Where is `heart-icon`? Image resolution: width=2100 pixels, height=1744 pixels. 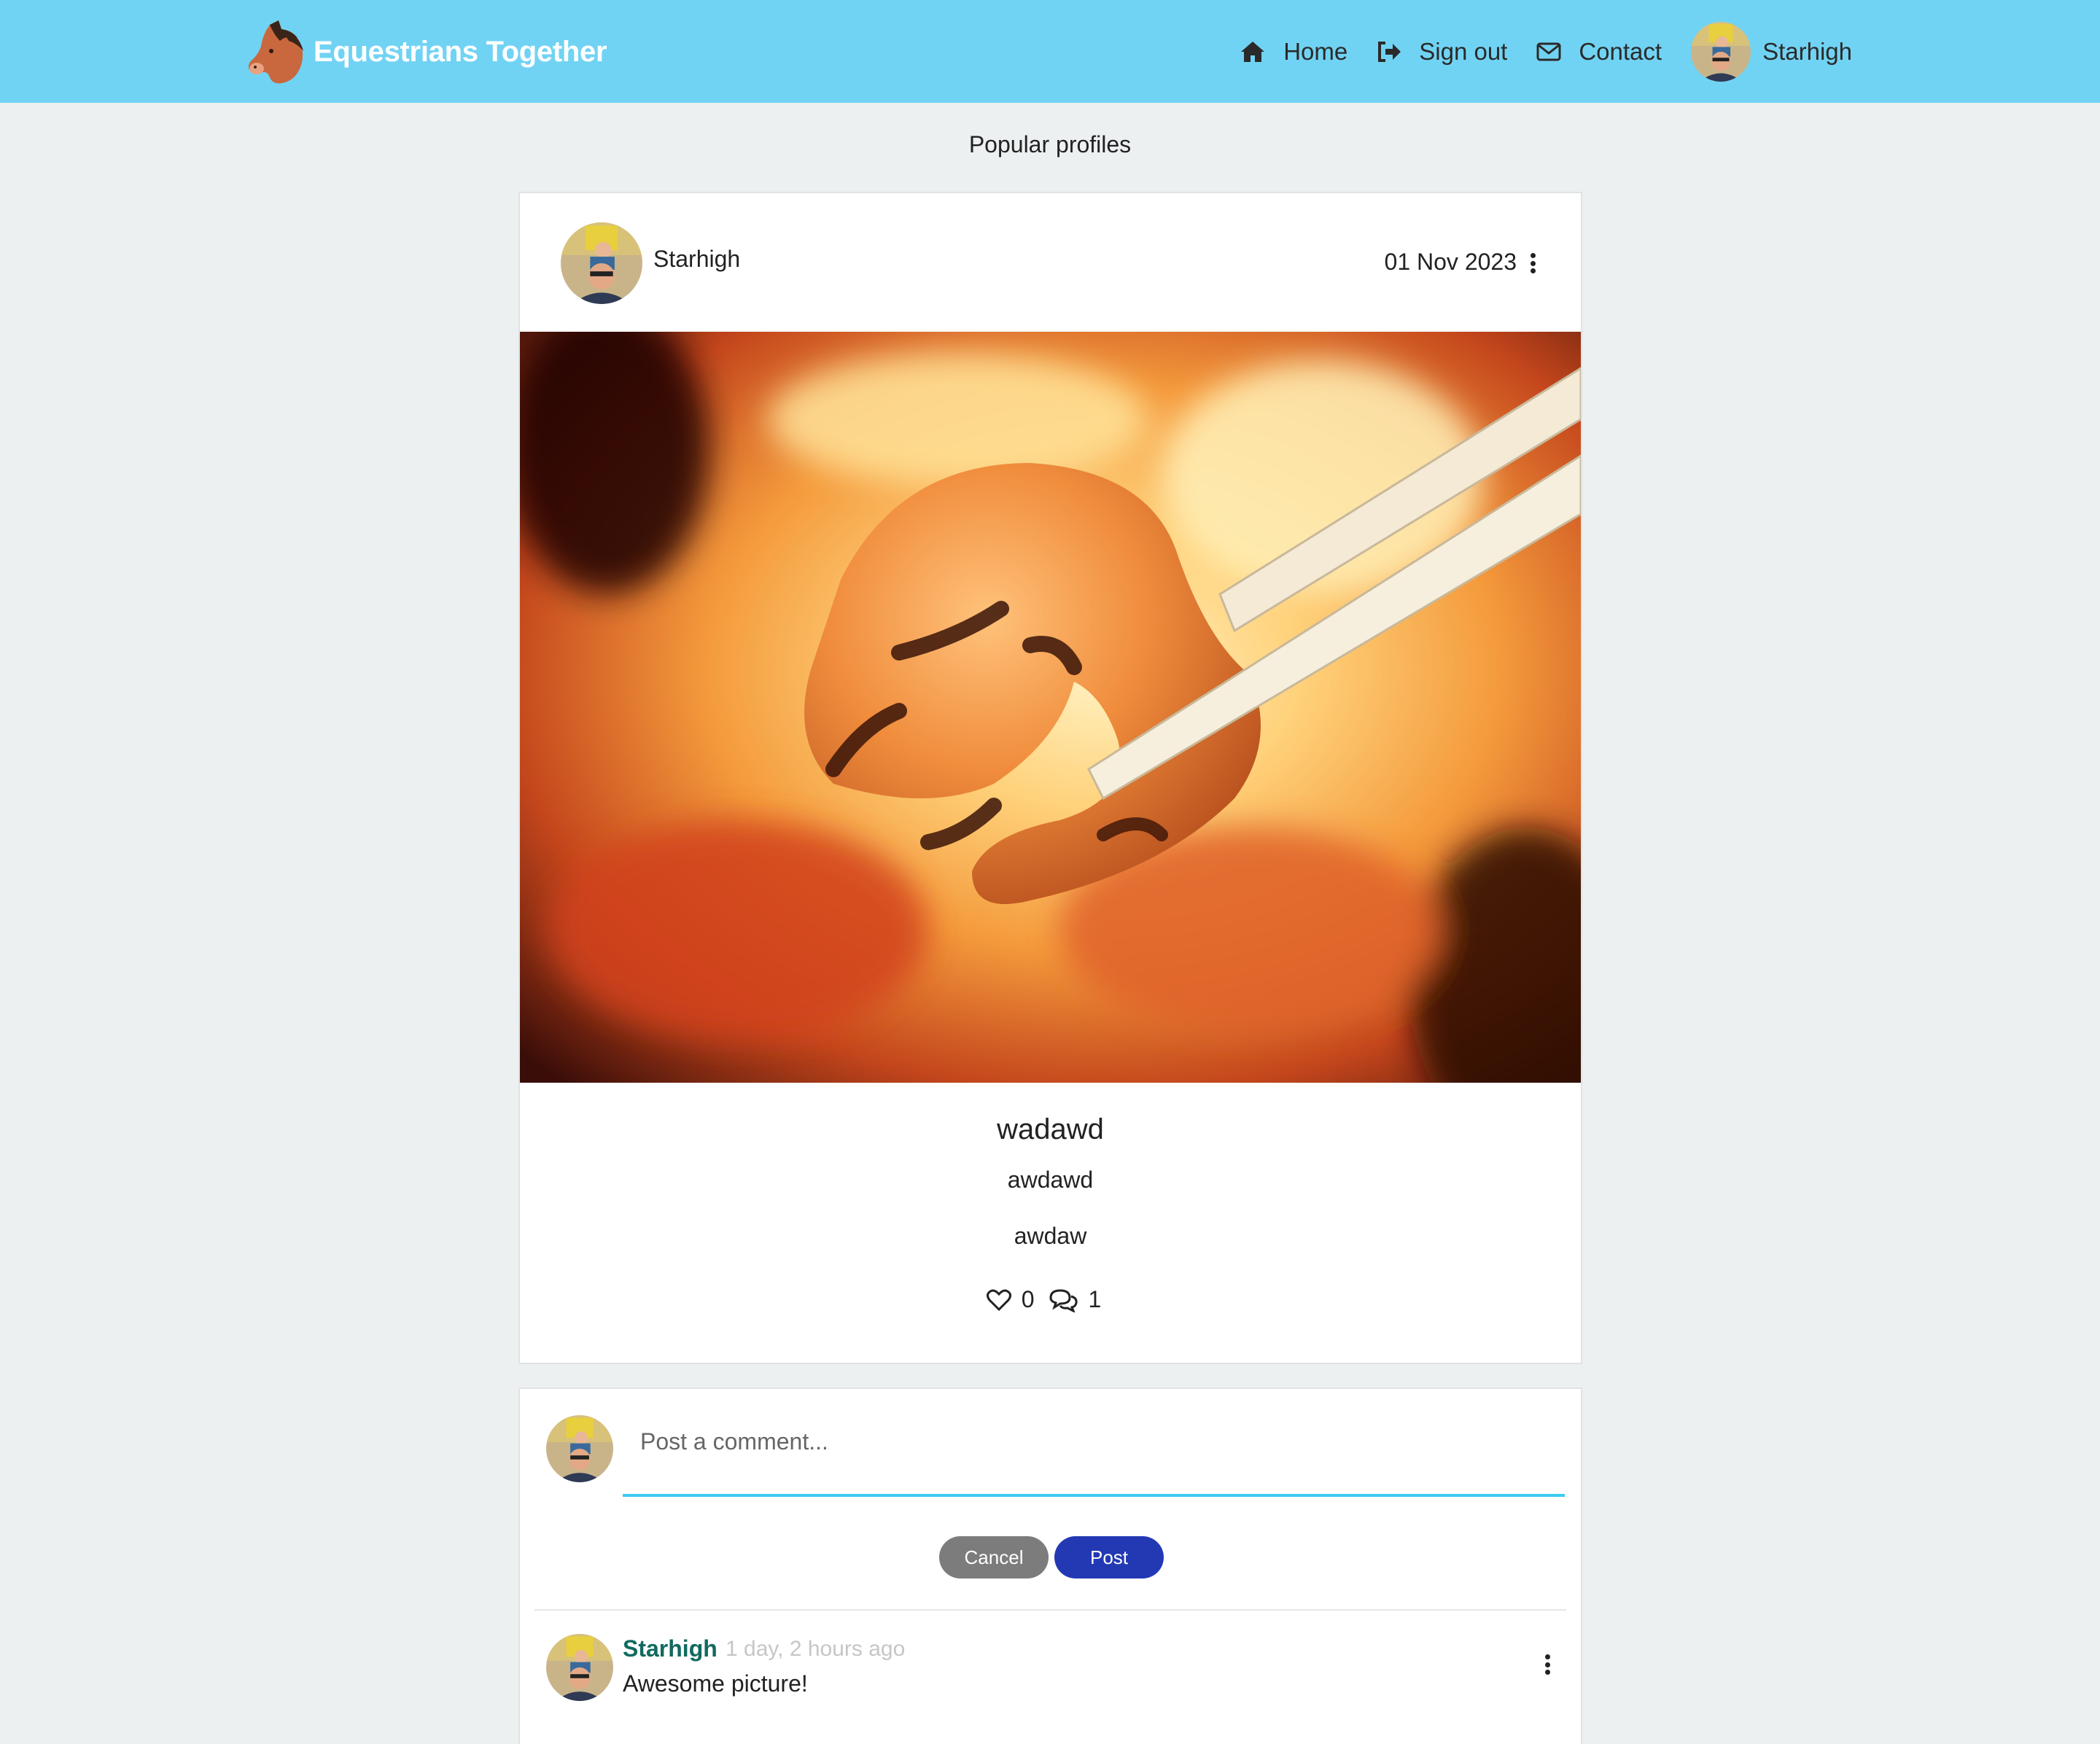 heart-icon is located at coordinates (998, 1300).